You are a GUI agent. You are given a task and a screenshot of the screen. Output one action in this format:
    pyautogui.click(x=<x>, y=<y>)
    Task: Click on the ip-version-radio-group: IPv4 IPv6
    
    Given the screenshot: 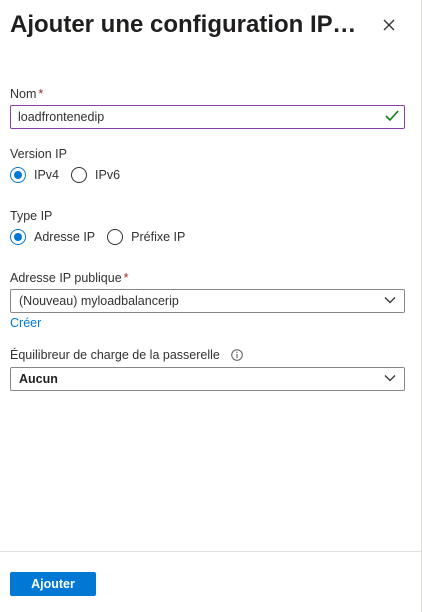 What is the action you would take?
    pyautogui.click(x=71, y=175)
    